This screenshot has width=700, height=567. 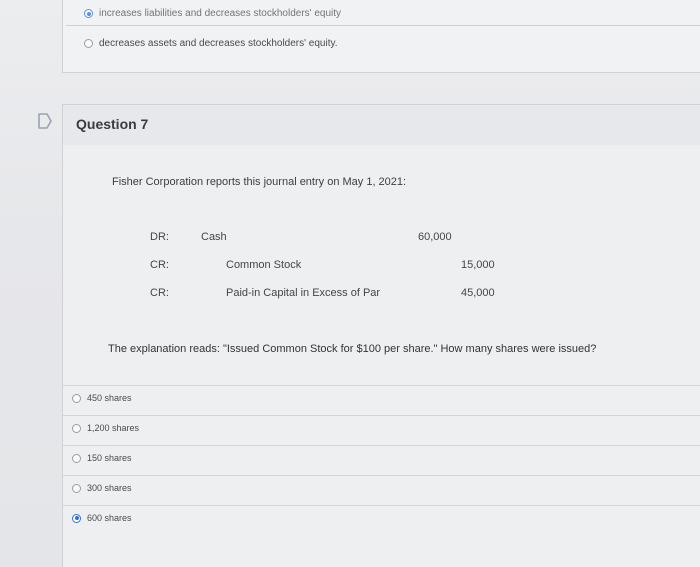 What do you see at coordinates (109, 398) in the screenshot?
I see `answer-label: 450 shares` at bounding box center [109, 398].